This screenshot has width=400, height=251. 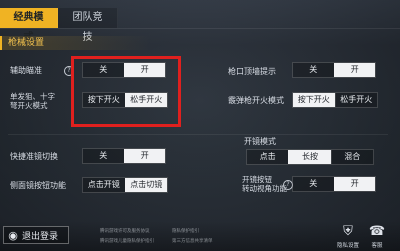 I want to click on customer-service-button: ☎ 客服, so click(x=377, y=236).